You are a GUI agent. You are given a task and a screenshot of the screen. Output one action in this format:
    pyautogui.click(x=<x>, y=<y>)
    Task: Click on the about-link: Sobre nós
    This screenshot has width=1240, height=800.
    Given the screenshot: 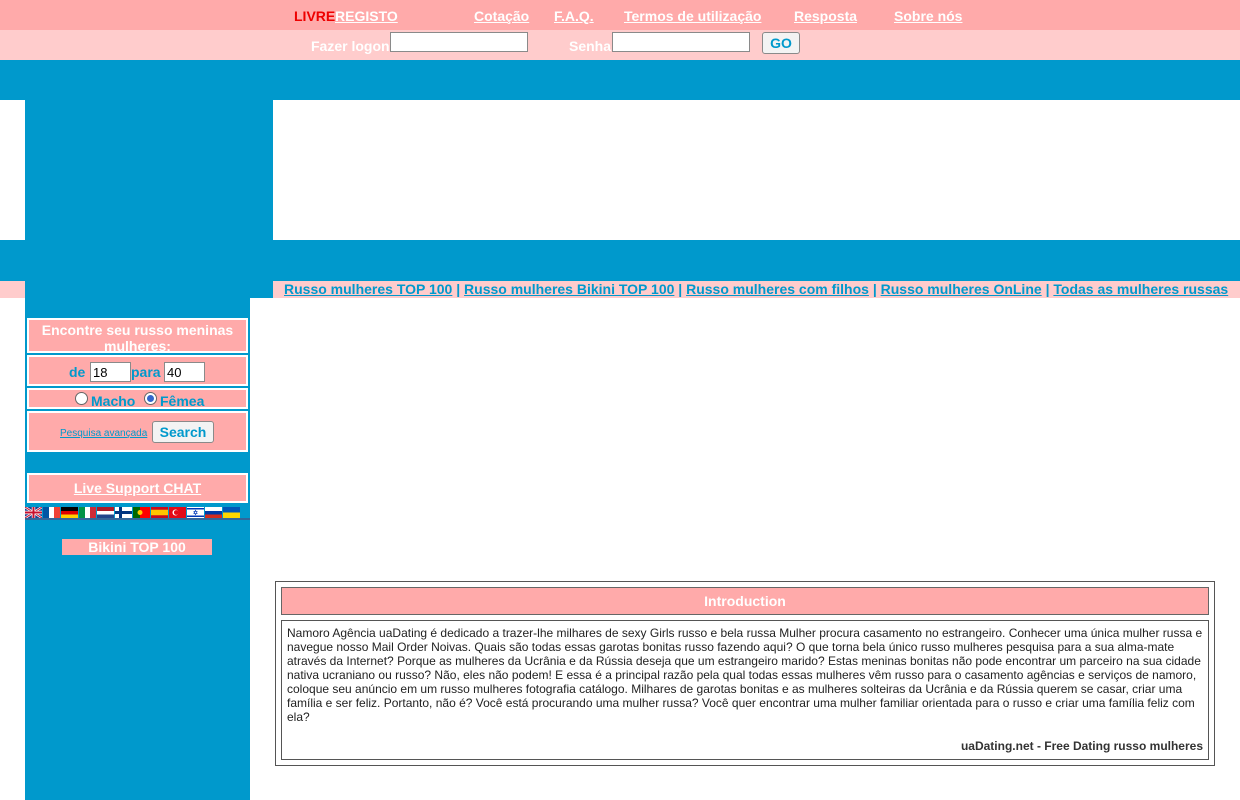 What is the action you would take?
    pyautogui.click(x=928, y=16)
    